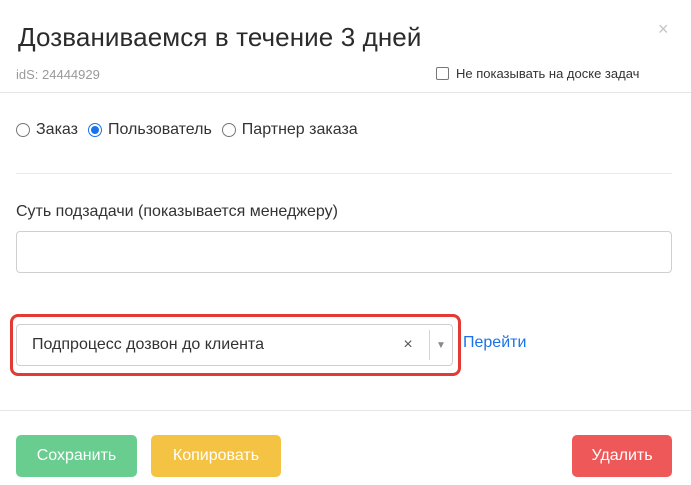  Describe the element at coordinates (441, 345) in the screenshot. I see `chevron-down-icon: ▼` at that location.